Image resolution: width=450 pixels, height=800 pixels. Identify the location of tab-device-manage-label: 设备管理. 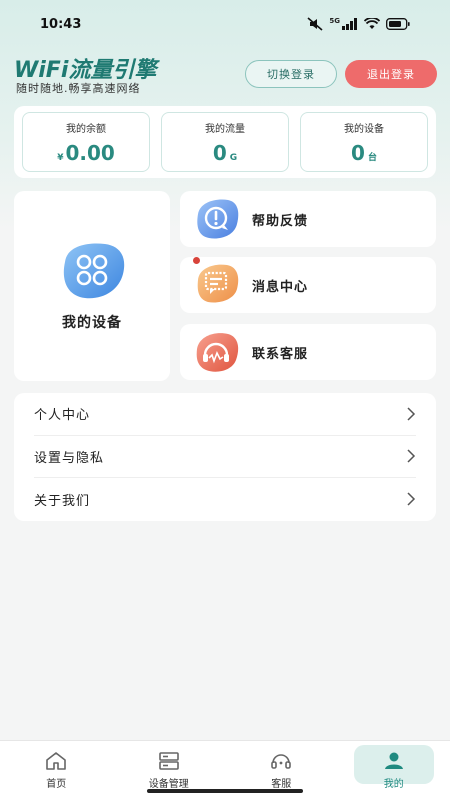
(168, 784).